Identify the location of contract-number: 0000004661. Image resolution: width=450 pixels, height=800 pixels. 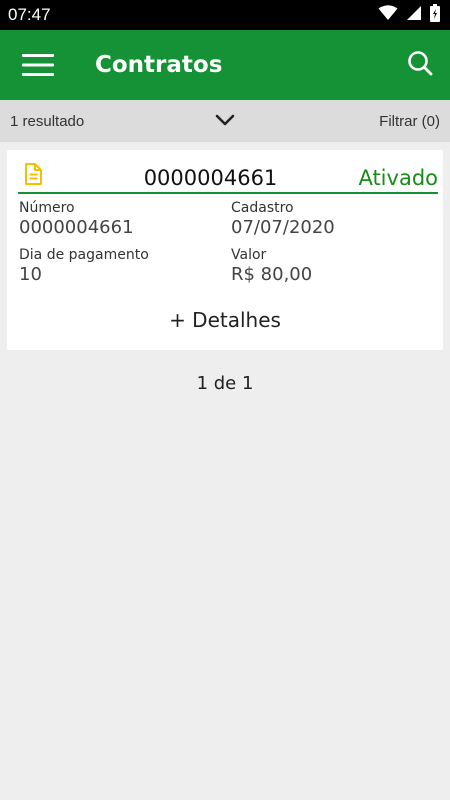
(210, 178).